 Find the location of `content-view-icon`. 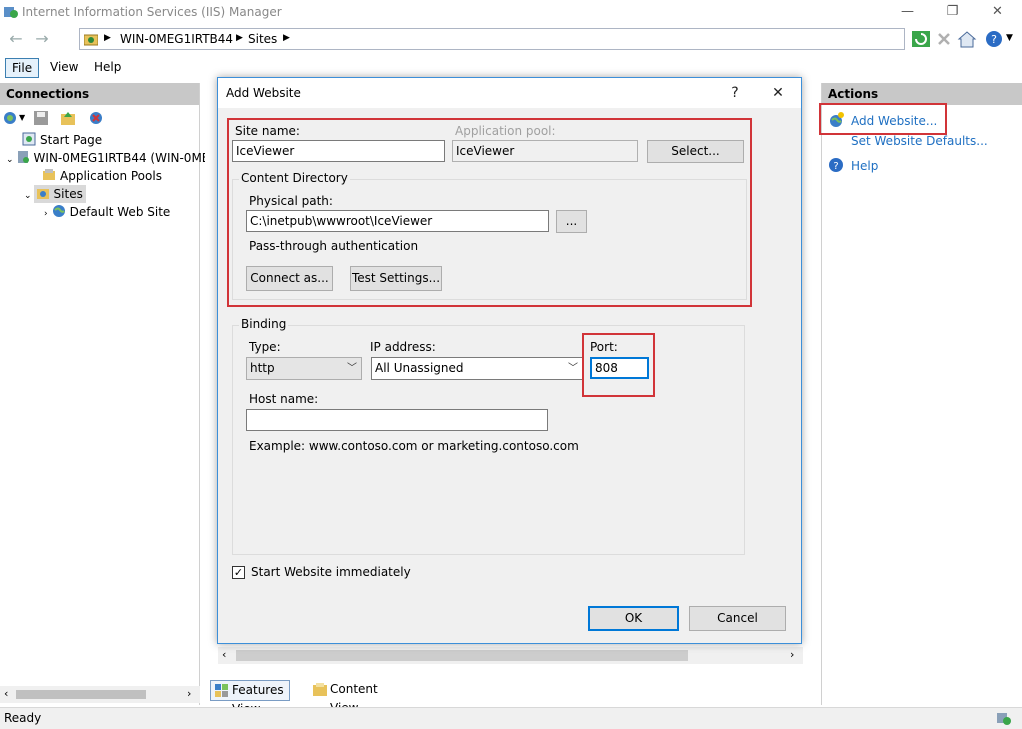

content-view-icon is located at coordinates (320, 689).